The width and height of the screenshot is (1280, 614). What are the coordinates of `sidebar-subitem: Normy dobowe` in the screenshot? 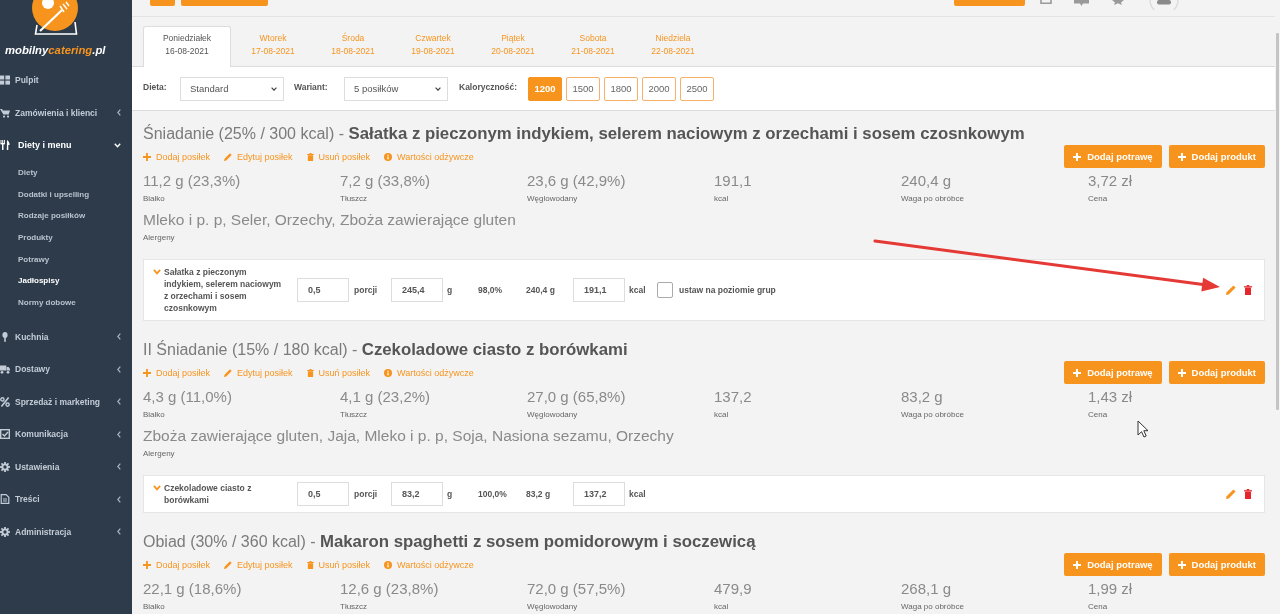 It's located at (66, 302).